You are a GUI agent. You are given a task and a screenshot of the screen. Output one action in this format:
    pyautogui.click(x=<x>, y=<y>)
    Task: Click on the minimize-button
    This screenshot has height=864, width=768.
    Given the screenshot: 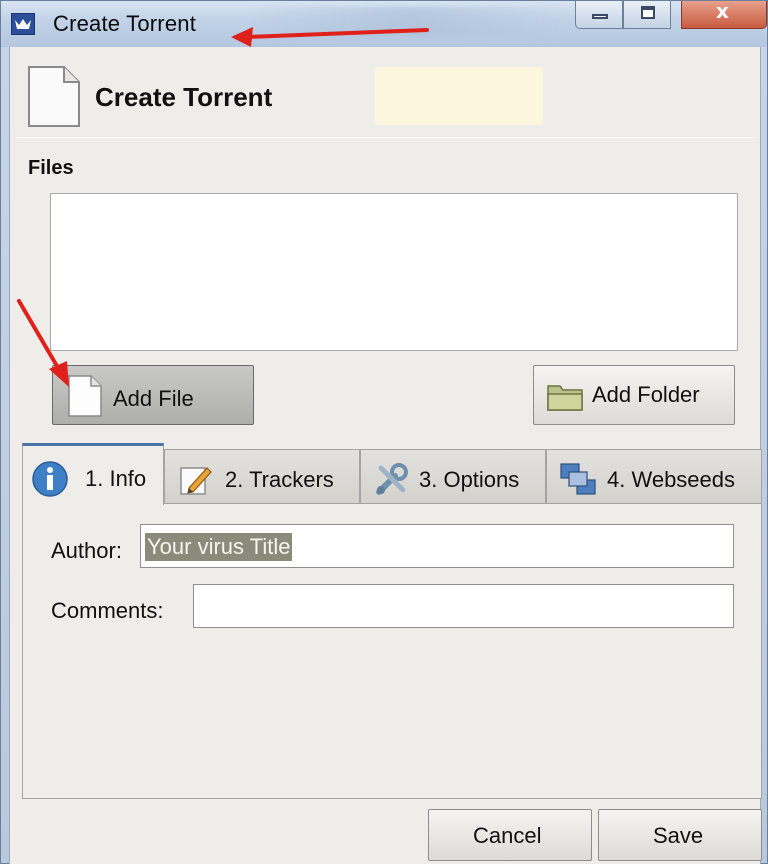 What is the action you would take?
    pyautogui.click(x=599, y=15)
    